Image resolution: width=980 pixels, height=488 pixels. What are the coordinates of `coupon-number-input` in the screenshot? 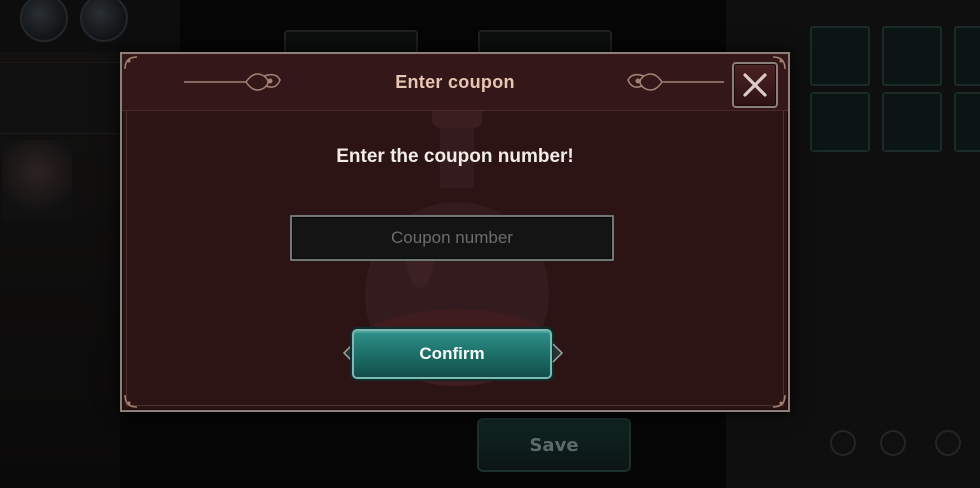 It's located at (452, 238).